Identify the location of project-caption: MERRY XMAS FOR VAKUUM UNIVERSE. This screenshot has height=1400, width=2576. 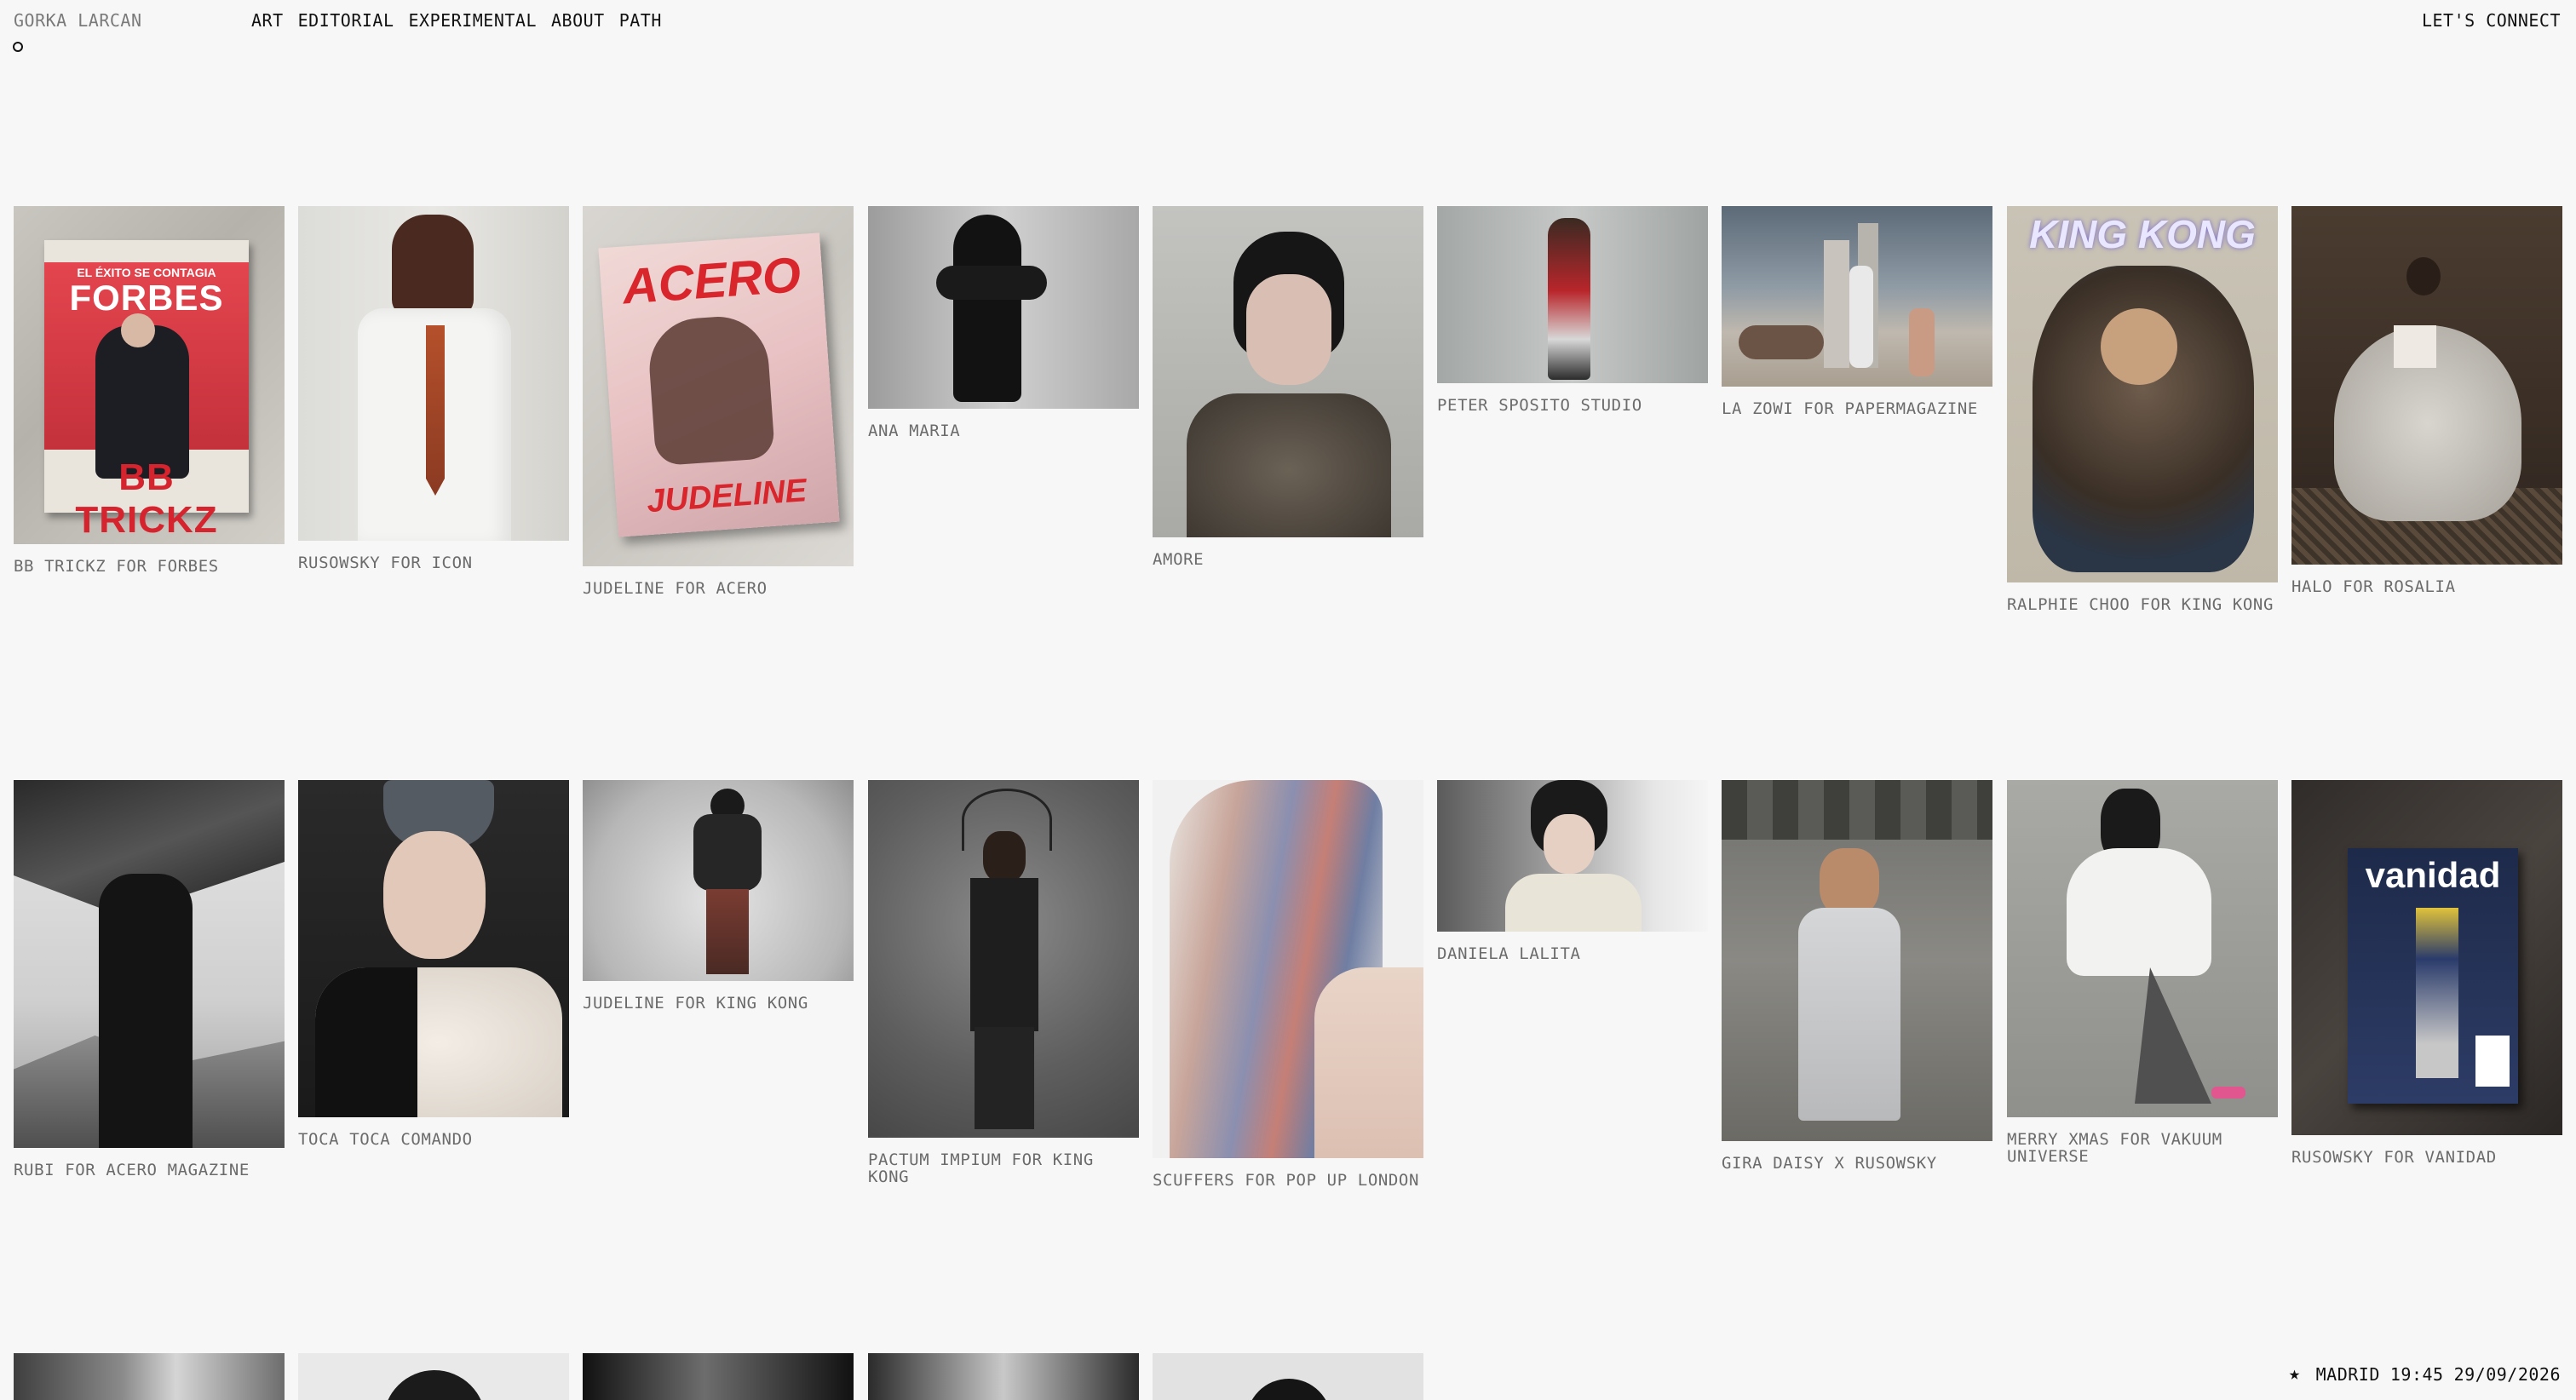
(2115, 1148).